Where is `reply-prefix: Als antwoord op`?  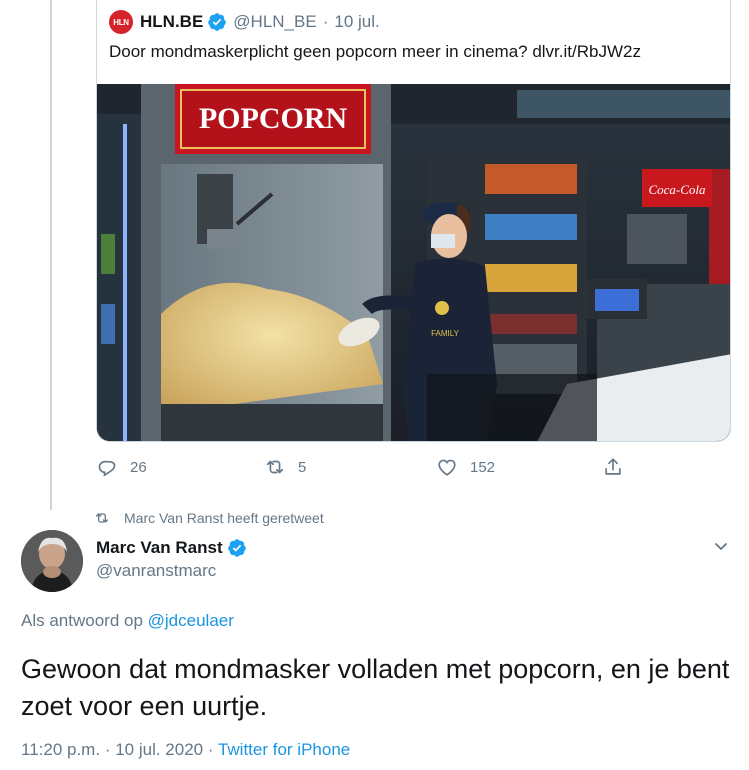
reply-prefix: Als antwoord op is located at coordinates (82, 620).